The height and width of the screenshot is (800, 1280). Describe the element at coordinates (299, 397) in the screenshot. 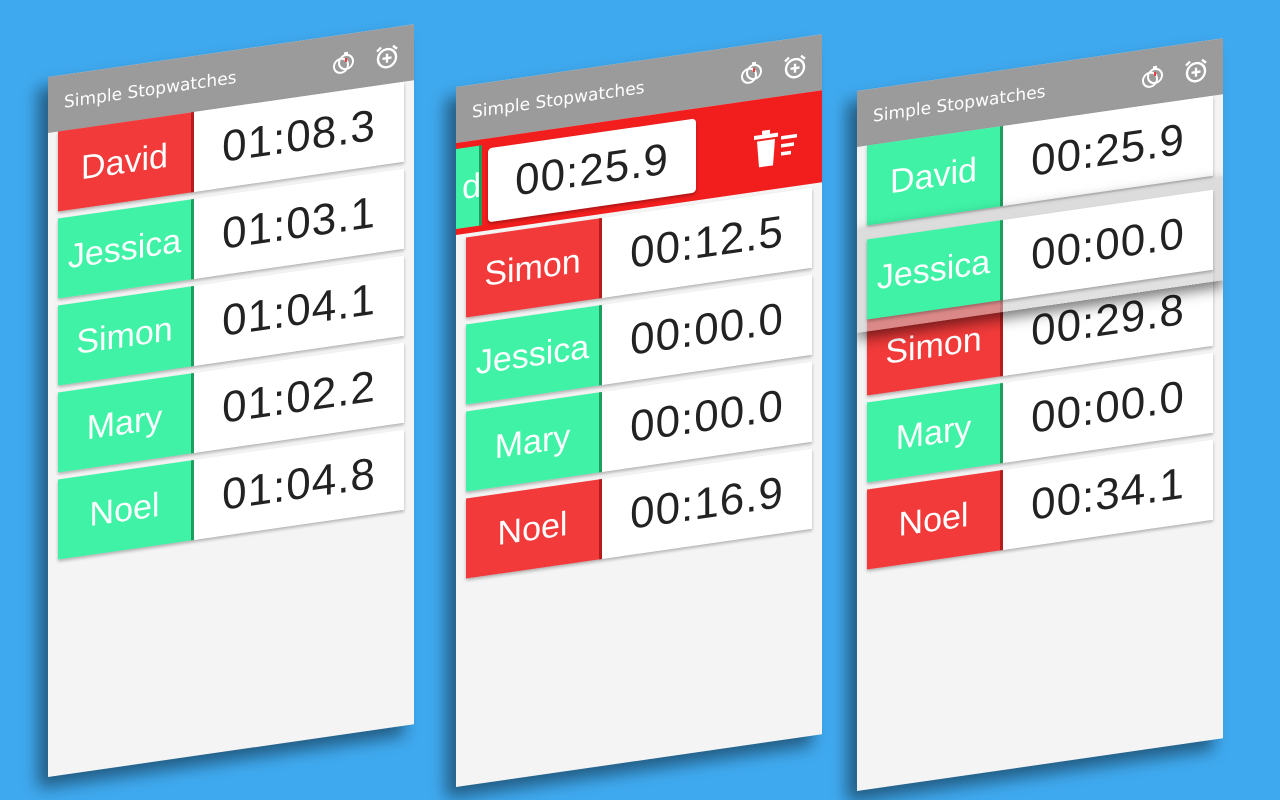

I see `stopwatch-time: 01:02.2` at that location.